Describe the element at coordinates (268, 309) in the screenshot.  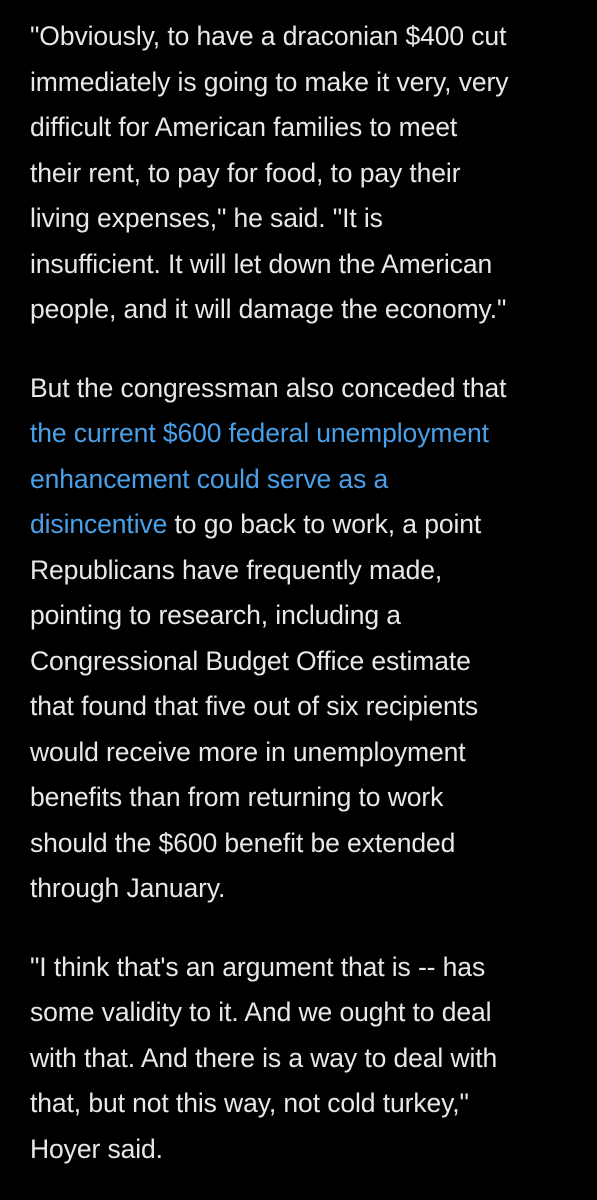
I see `text-line: people, and it will damage the economy."` at that location.